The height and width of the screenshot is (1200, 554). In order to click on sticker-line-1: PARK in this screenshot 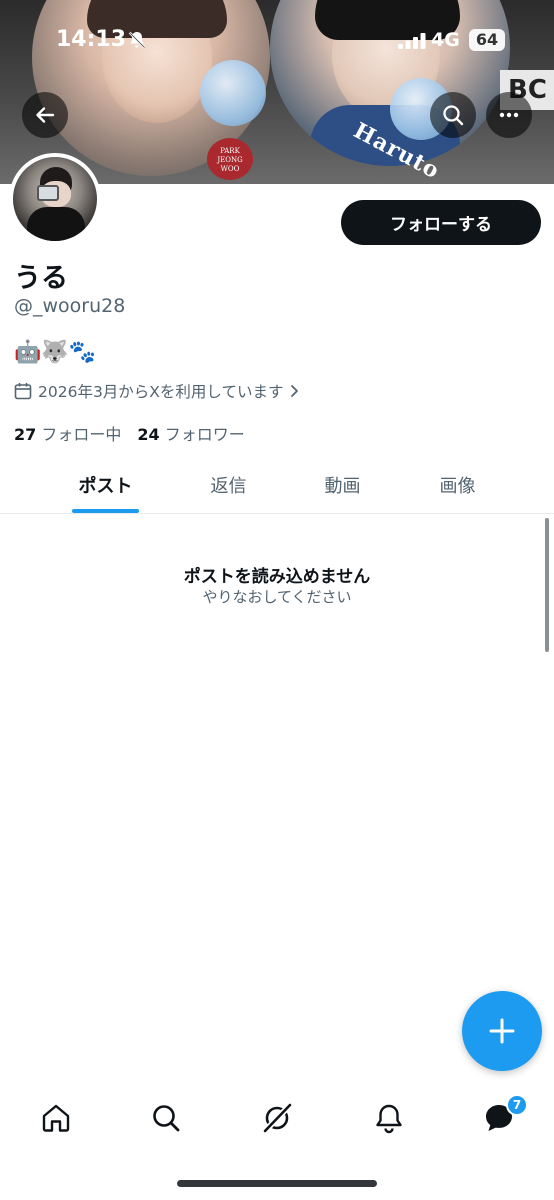, I will do `click(230, 151)`.